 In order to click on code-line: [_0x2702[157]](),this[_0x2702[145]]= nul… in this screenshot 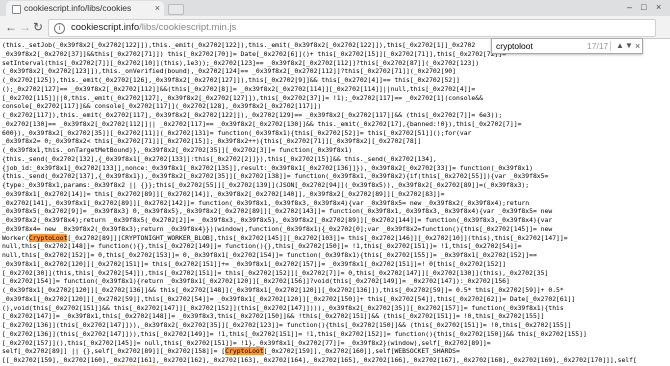, I will do `click(336, 343)`.